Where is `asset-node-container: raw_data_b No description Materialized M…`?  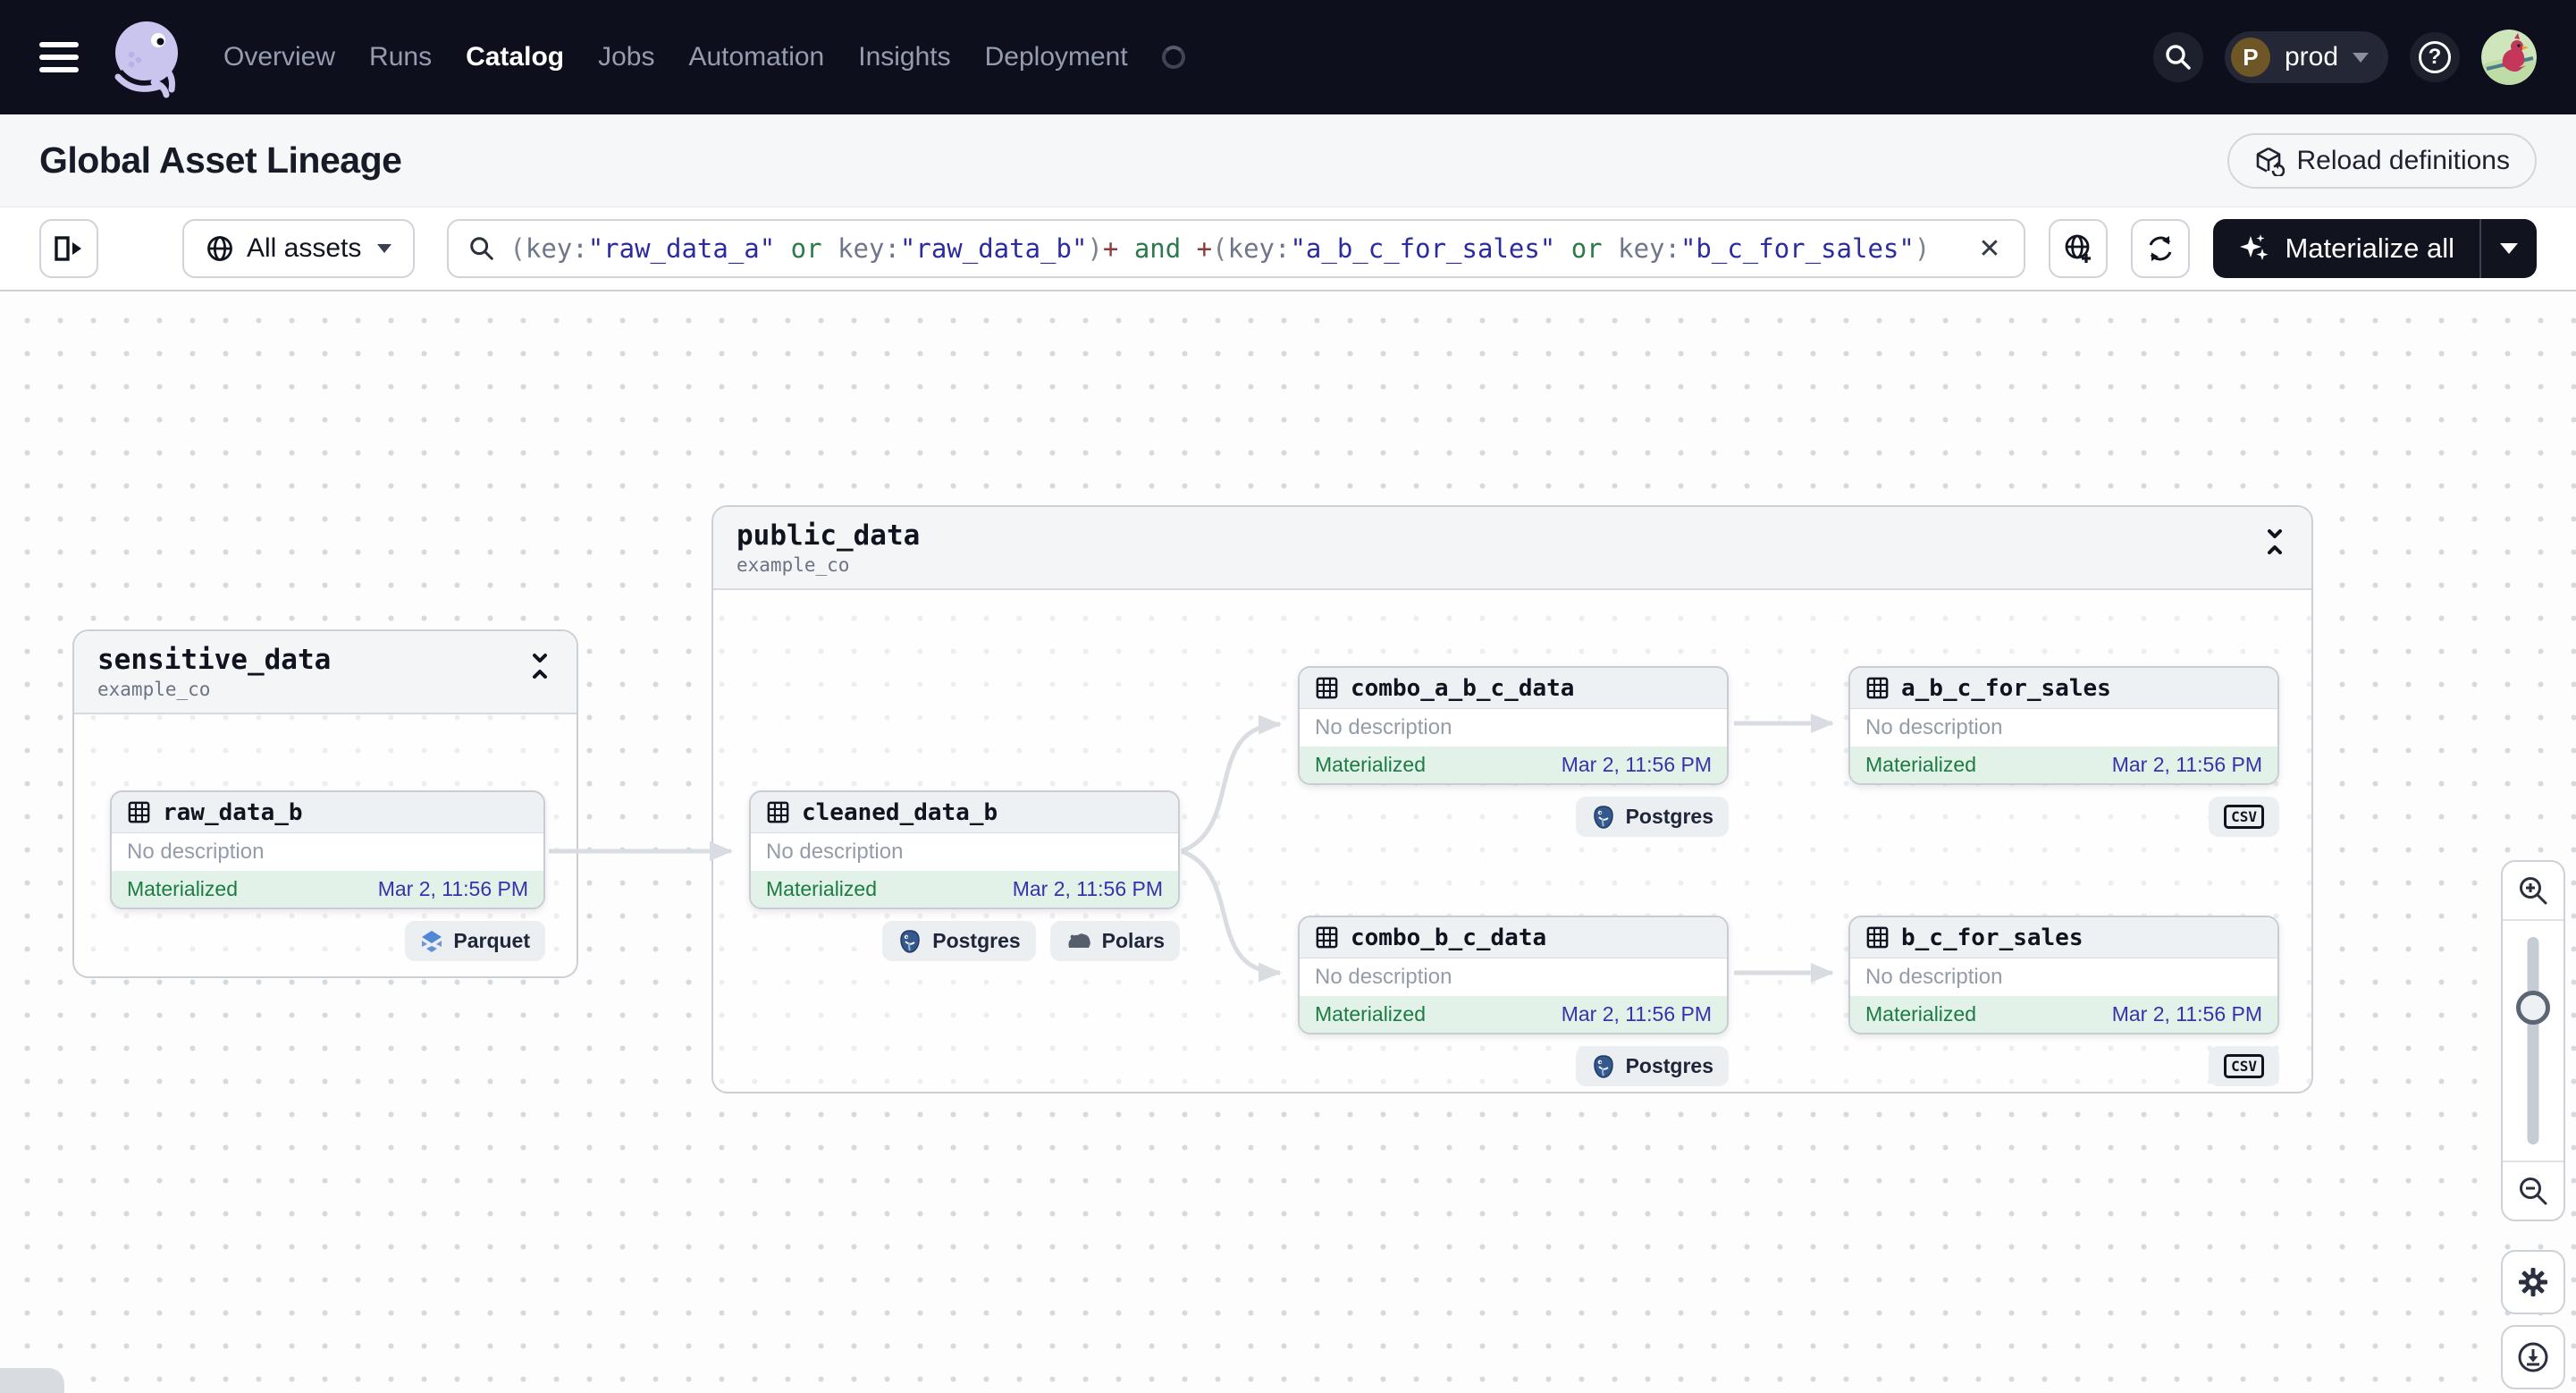 asset-node-container: raw_data_b No description Materialized M… is located at coordinates (328, 876).